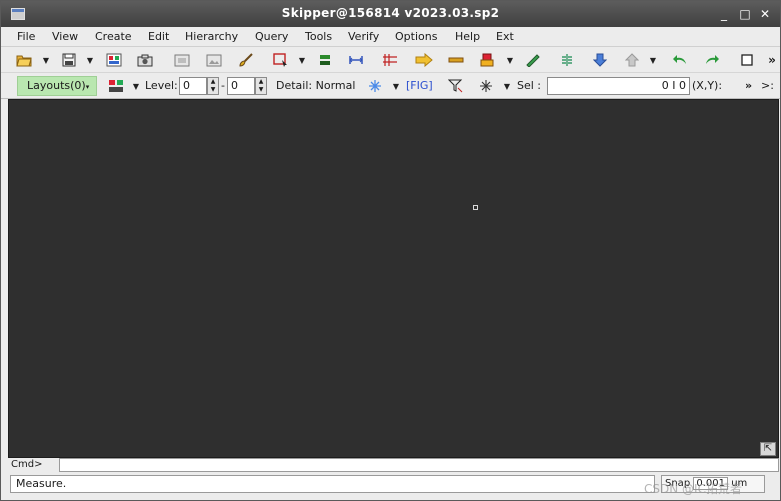 This screenshot has height=501, width=781. What do you see at coordinates (416, 36) in the screenshot?
I see `menu-options: Options` at bounding box center [416, 36].